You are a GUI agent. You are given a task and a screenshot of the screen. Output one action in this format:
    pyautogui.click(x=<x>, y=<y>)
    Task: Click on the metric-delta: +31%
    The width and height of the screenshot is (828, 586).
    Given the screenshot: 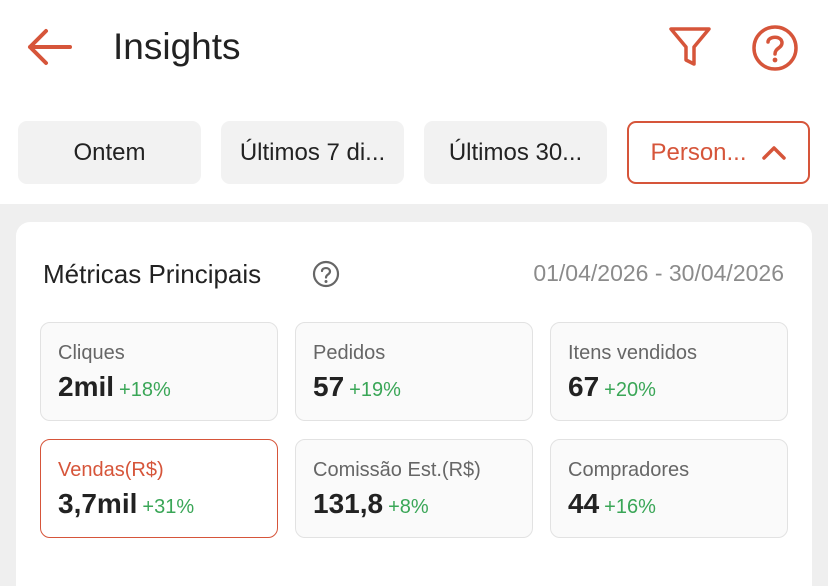 What is the action you would take?
    pyautogui.click(x=168, y=507)
    